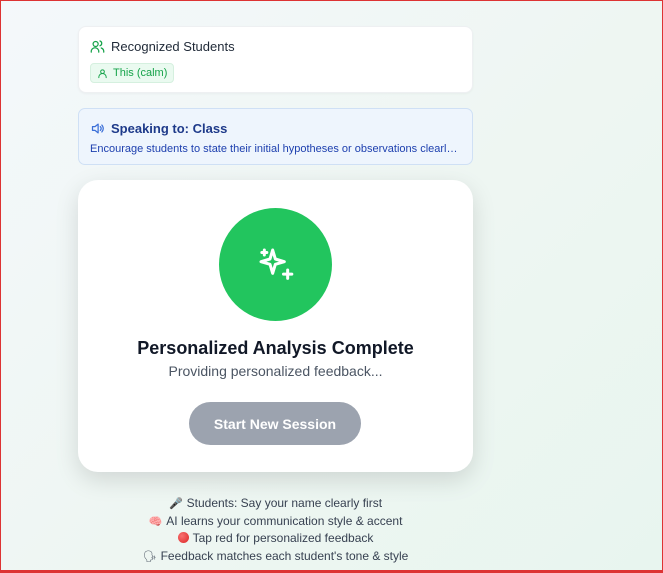  Describe the element at coordinates (97, 46) in the screenshot. I see `users-icon` at that location.